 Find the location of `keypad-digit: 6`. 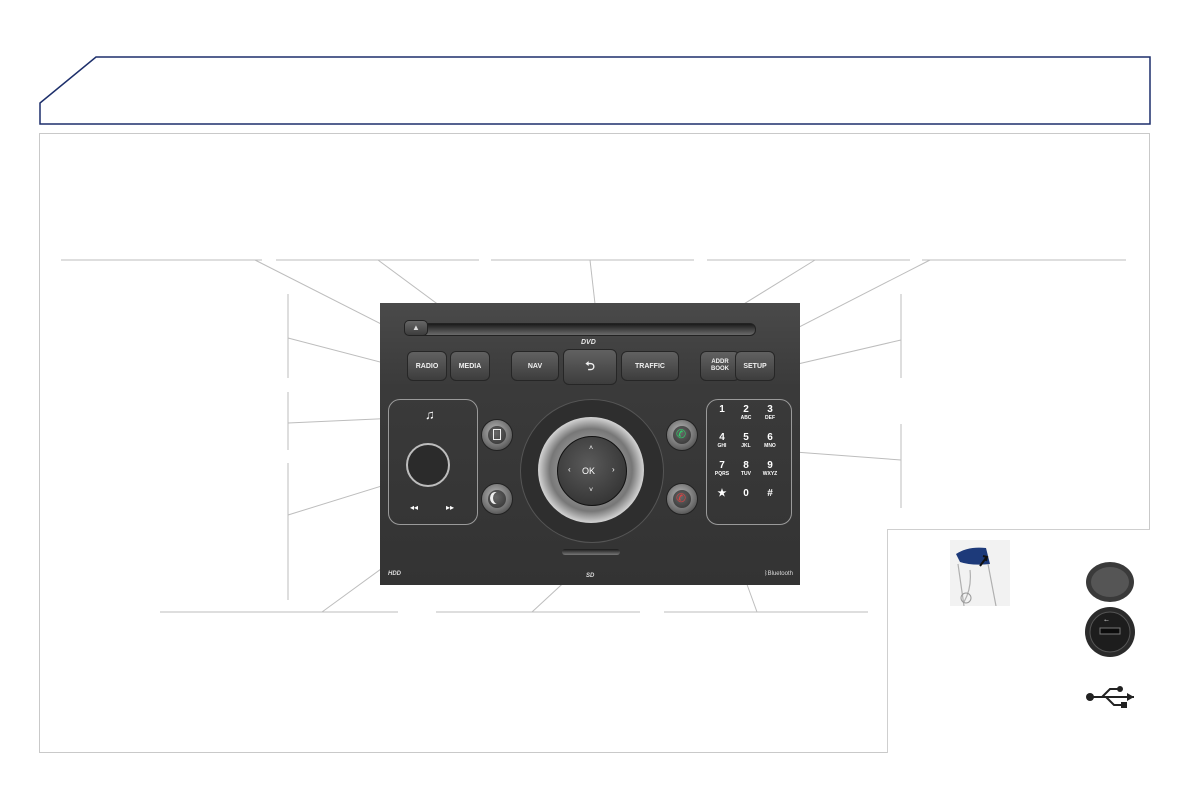

keypad-digit: 6 is located at coordinates (770, 437).